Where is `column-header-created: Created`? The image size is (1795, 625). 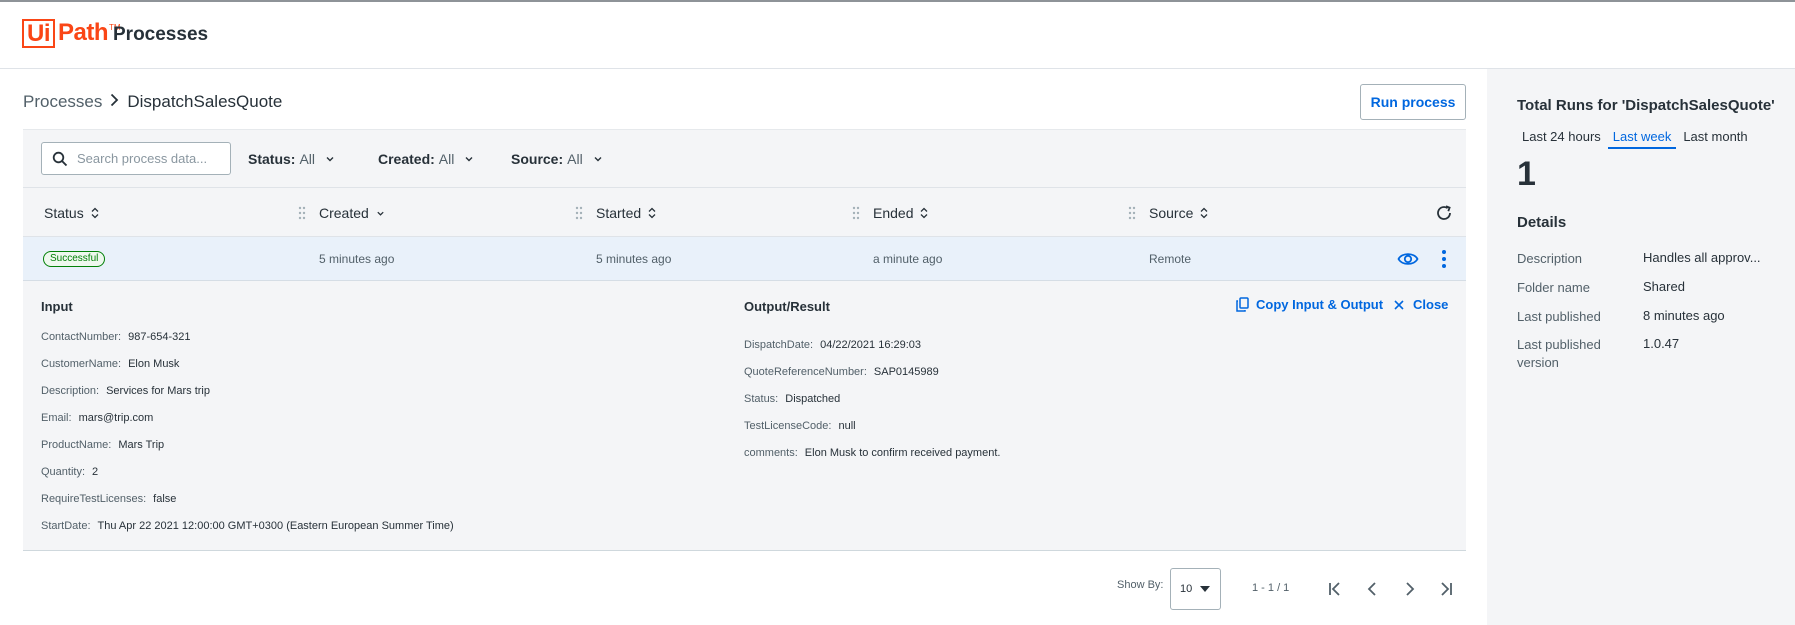 column-header-created: Created is located at coordinates (352, 213).